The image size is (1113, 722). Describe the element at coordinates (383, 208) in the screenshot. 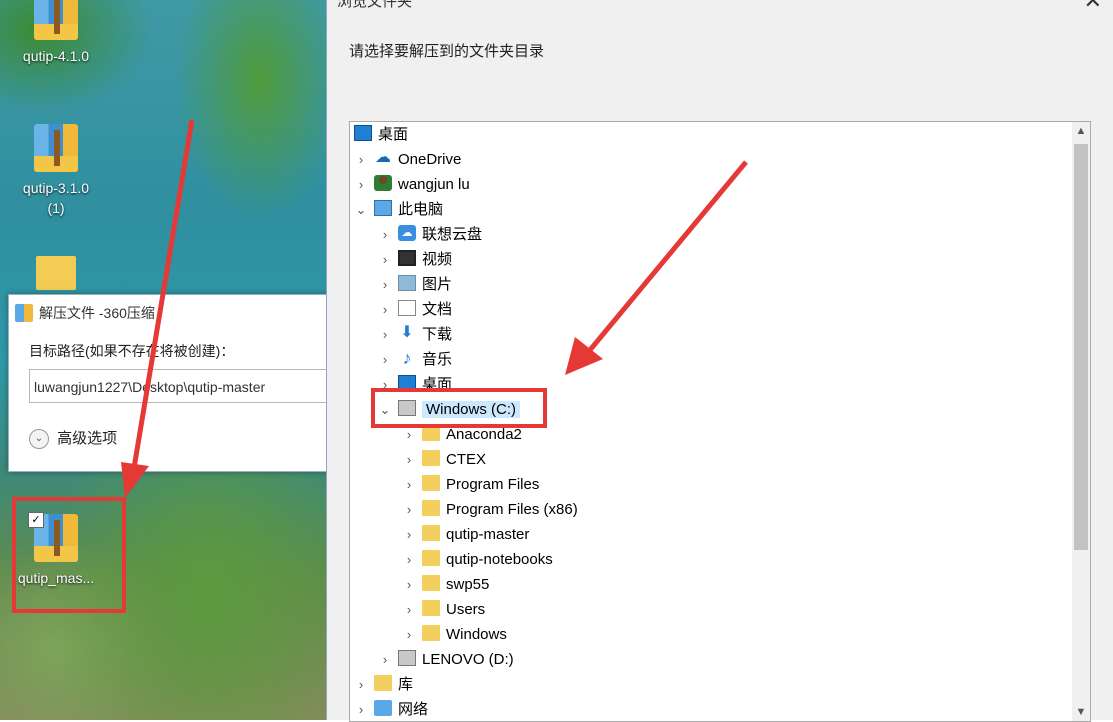

I see `computer-icon` at that location.